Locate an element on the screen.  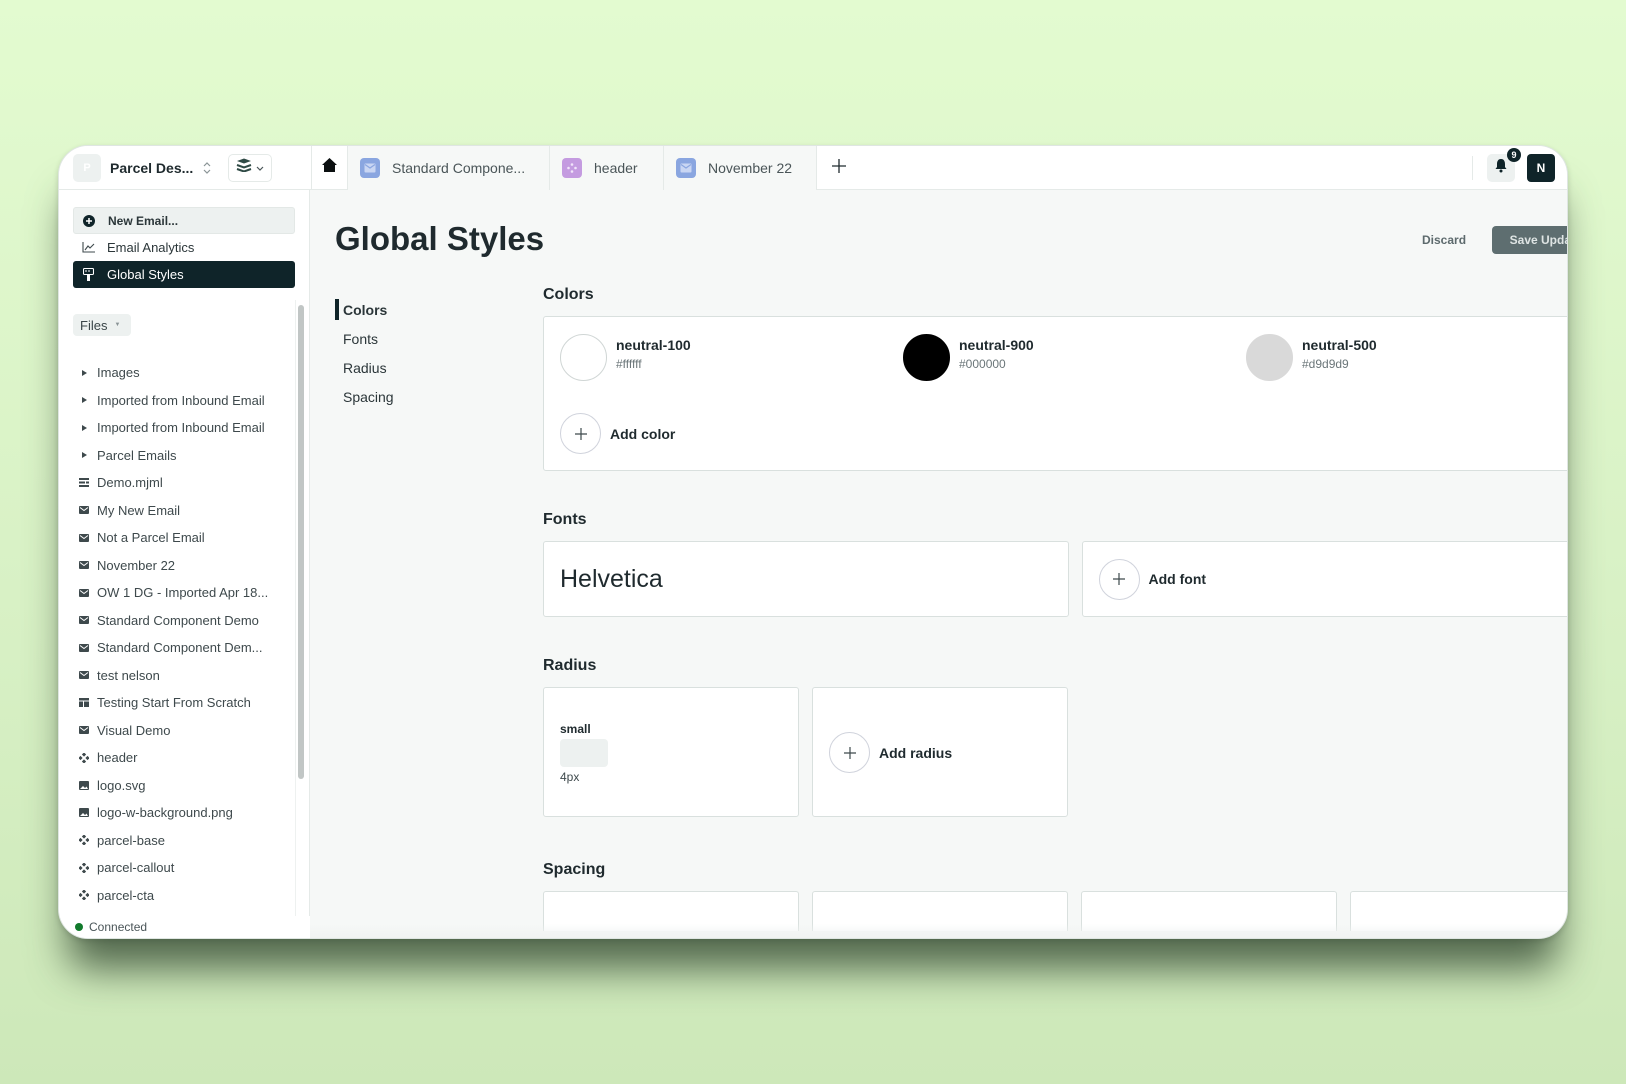
tab-label: November 22 is located at coordinates (750, 167).